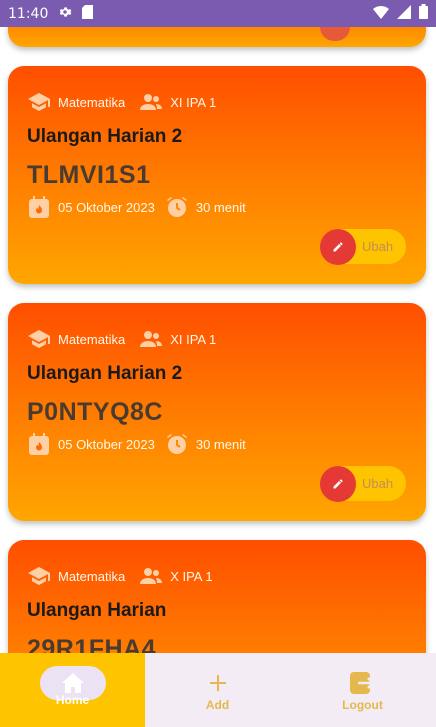  I want to click on nav-logout: Logout, so click(362, 690).